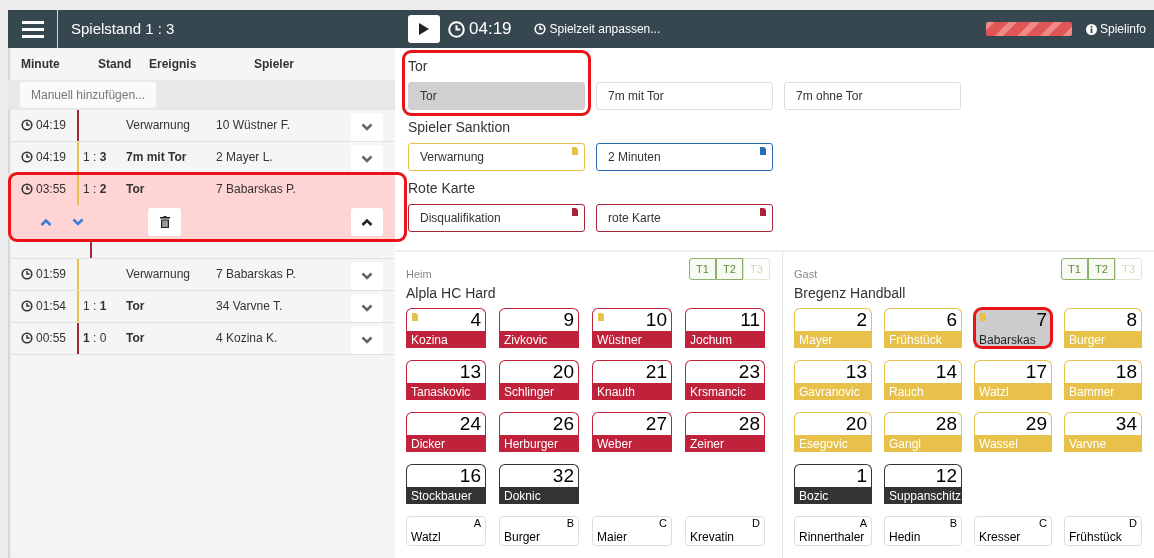  What do you see at coordinates (1103, 328) in the screenshot?
I see `player-card: 8 Burger` at bounding box center [1103, 328].